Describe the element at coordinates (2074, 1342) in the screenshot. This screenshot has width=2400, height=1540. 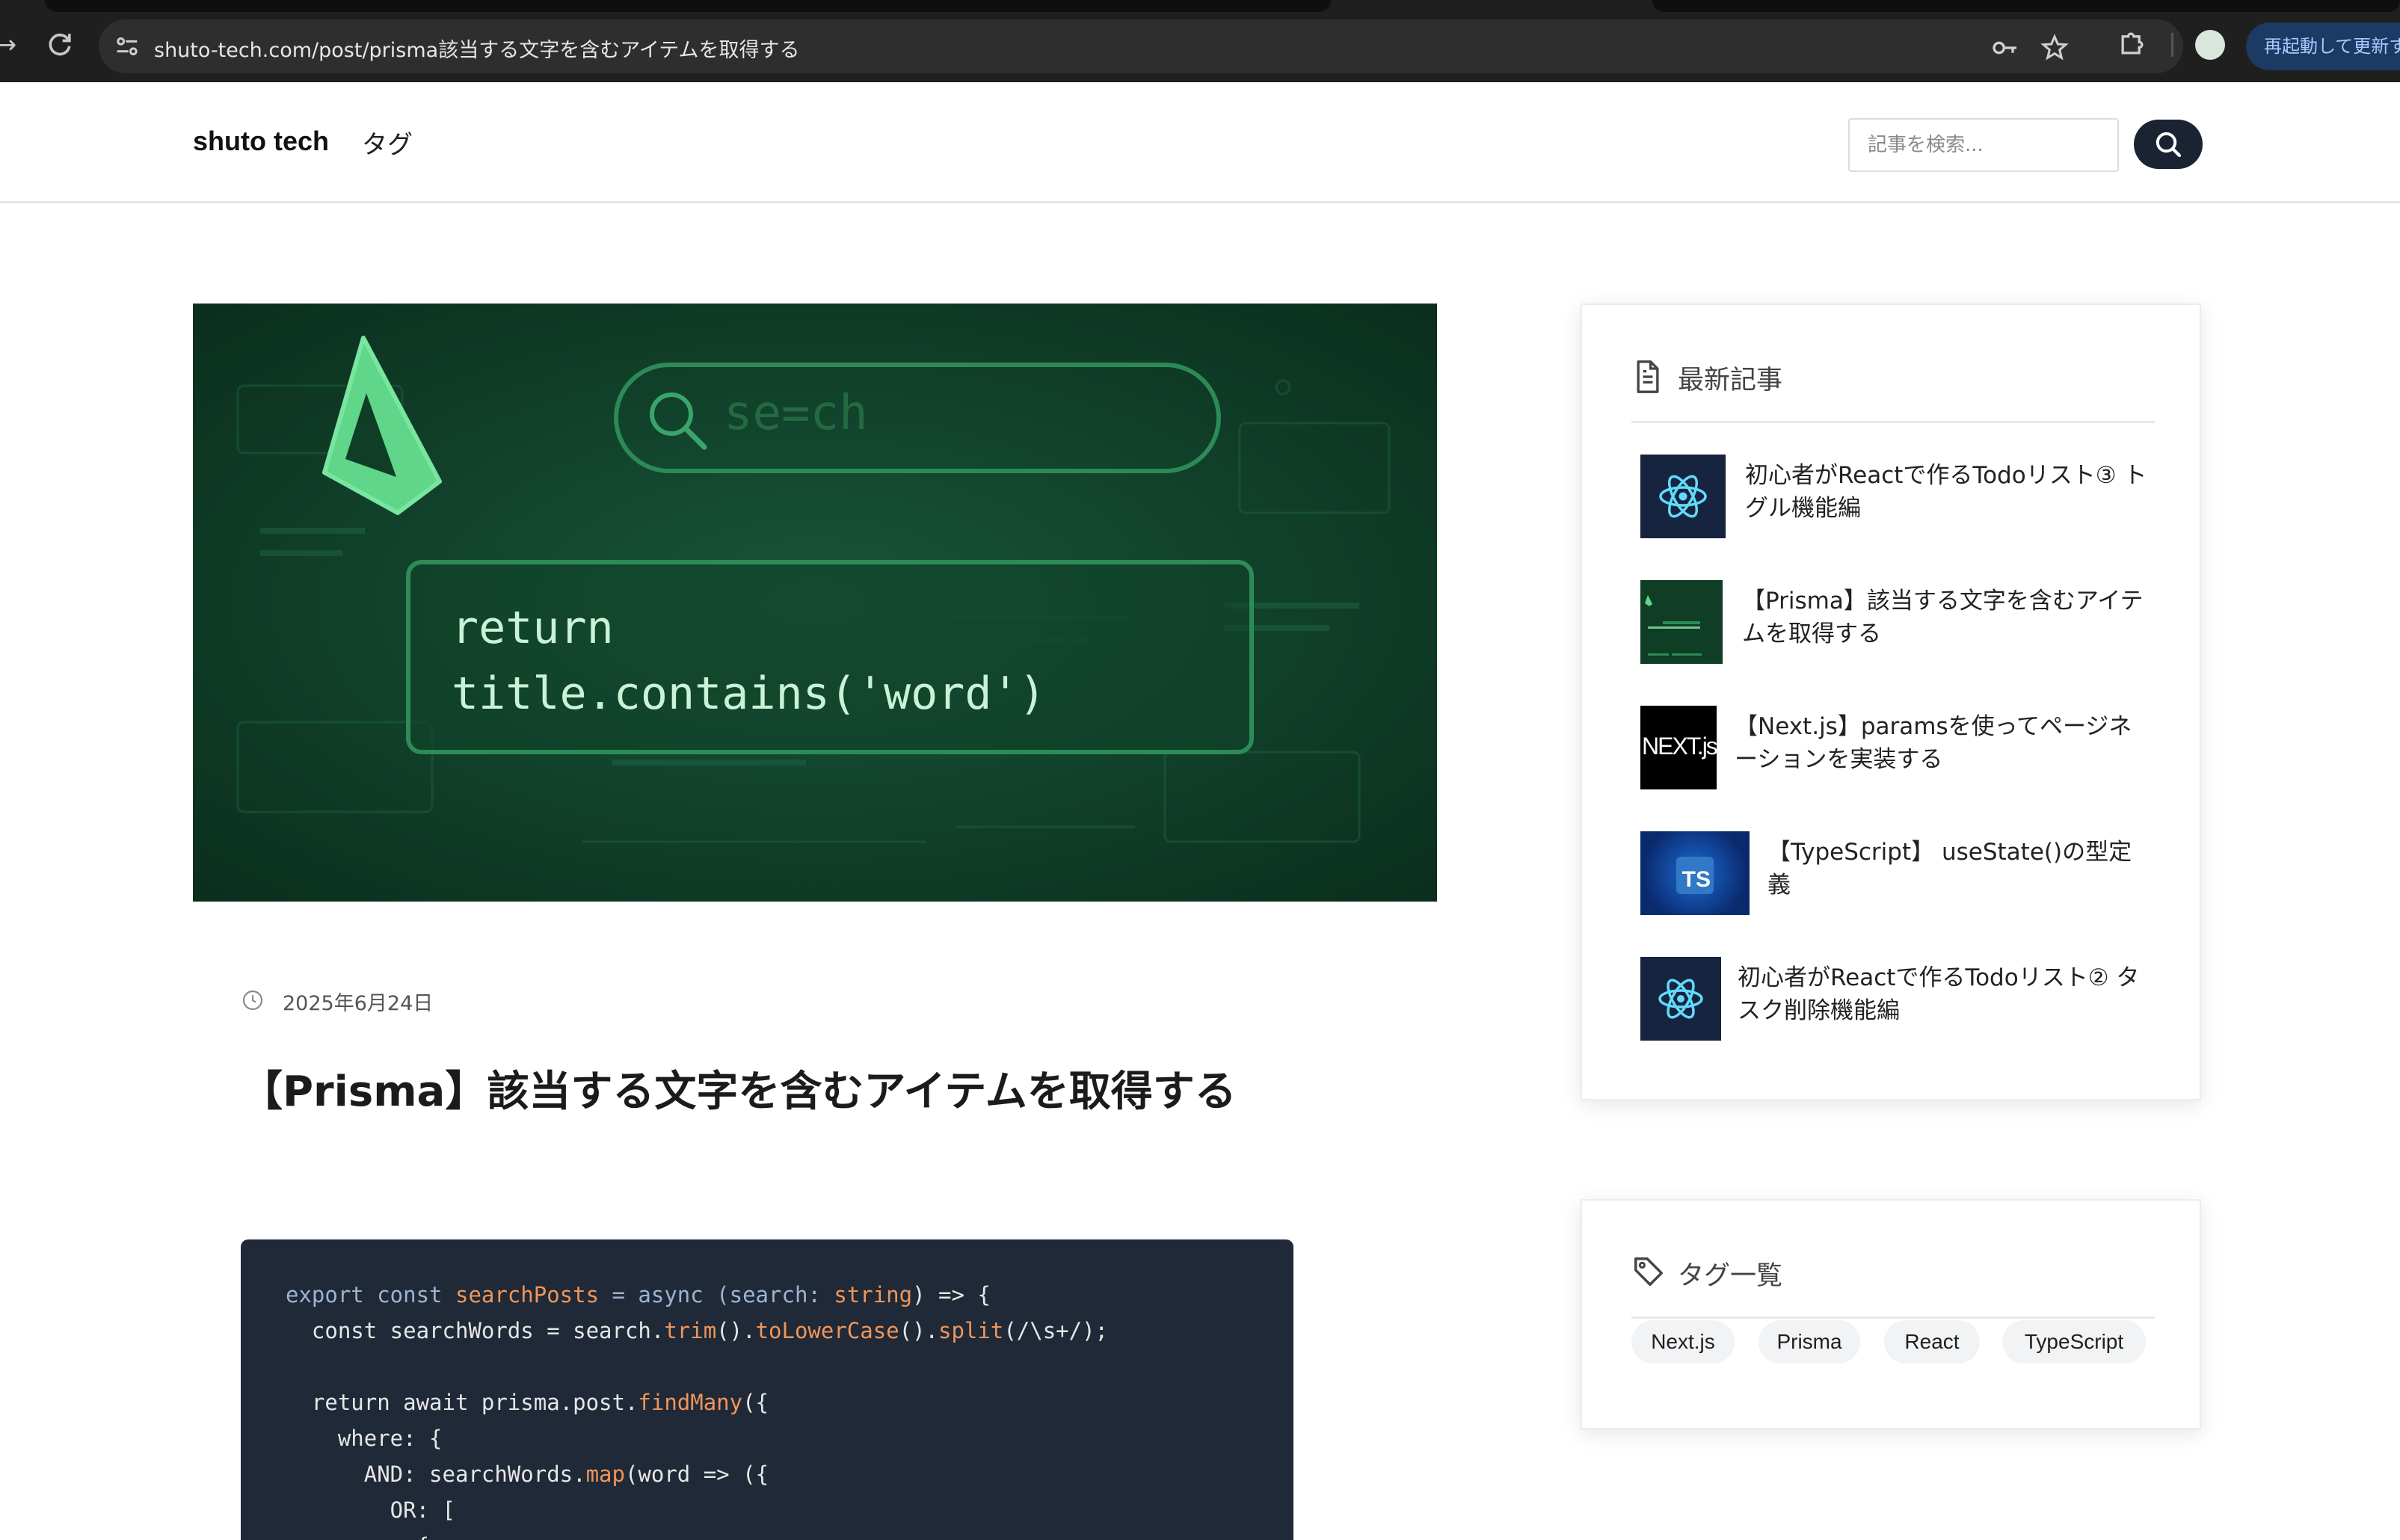
I see `tag-chip: TypeScript` at that location.